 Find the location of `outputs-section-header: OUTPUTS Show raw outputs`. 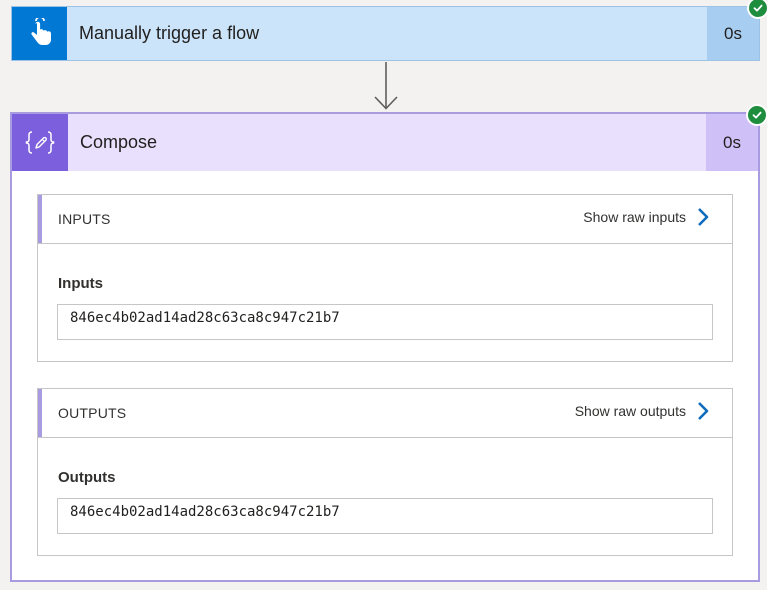

outputs-section-header: OUTPUTS Show raw outputs is located at coordinates (385, 413).